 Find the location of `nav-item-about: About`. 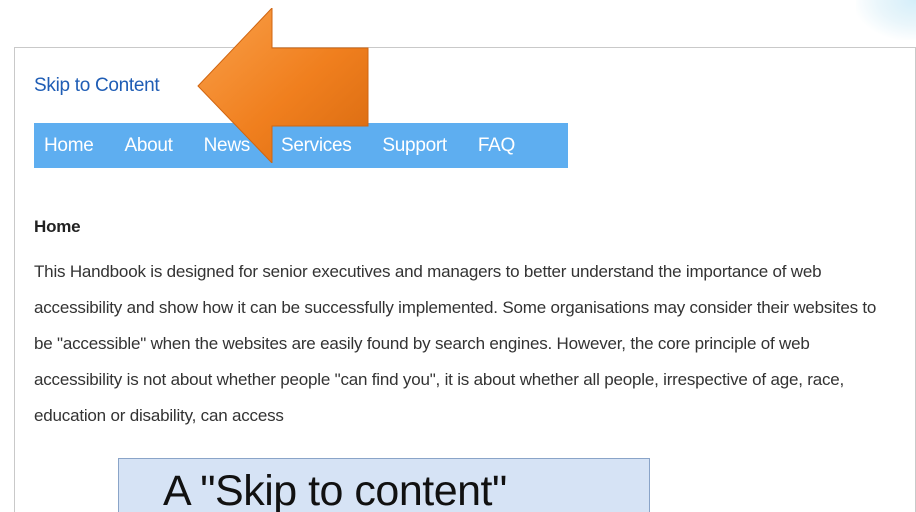

nav-item-about: About is located at coordinates (148, 146).